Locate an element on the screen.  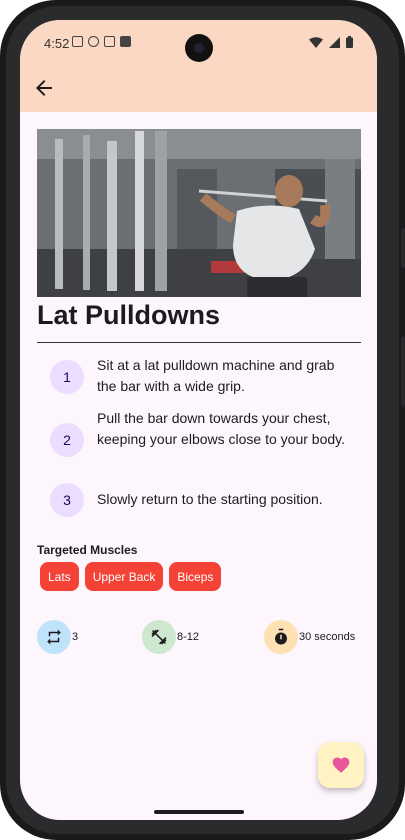
targeted-muscles-label: Targeted Muscles is located at coordinates (87, 550).